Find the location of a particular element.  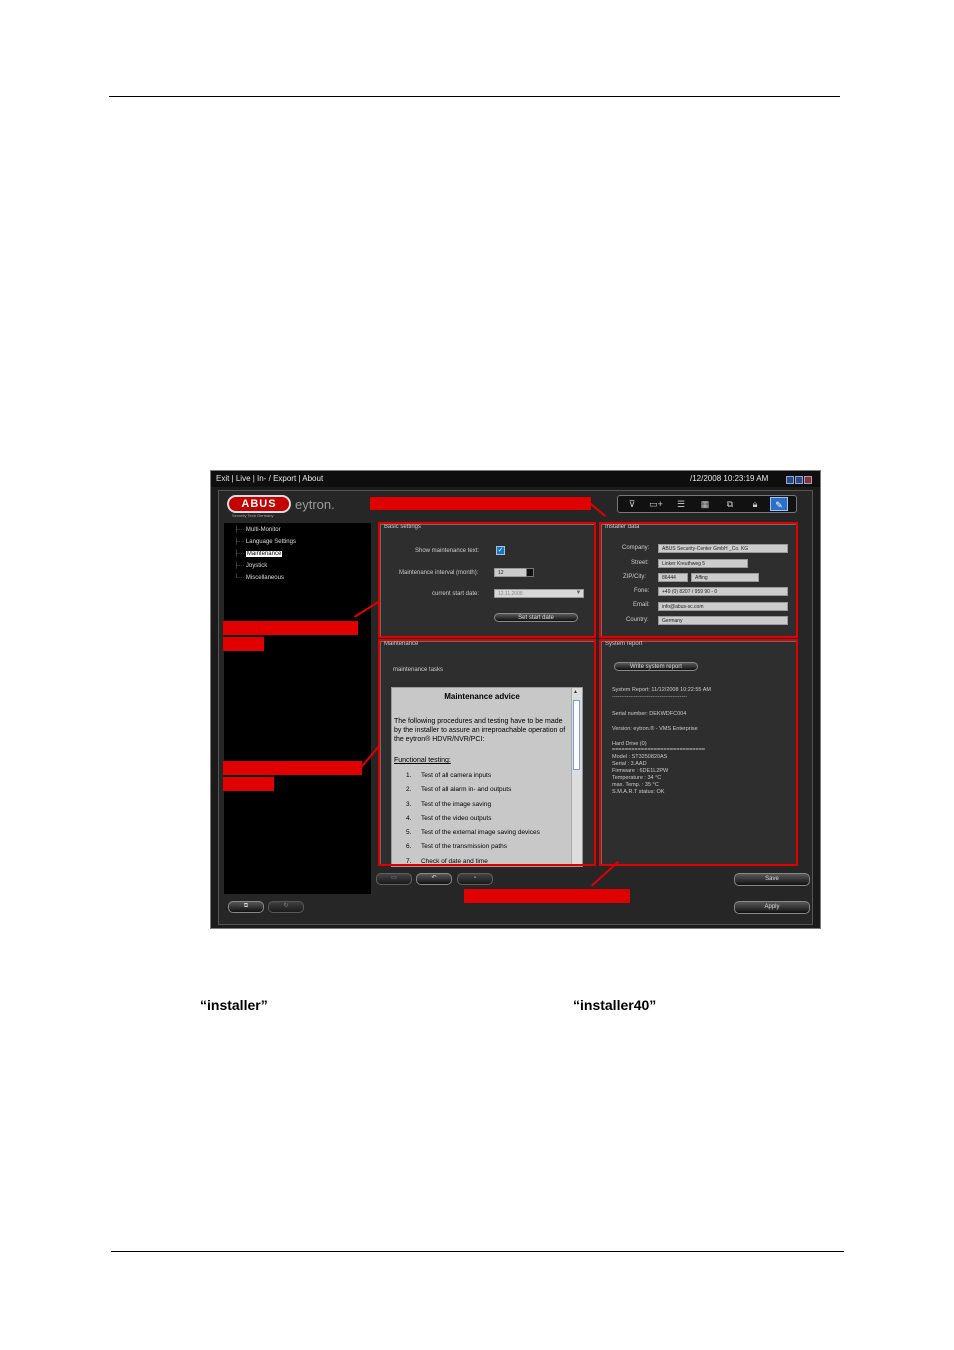

tree-item-miscellaneous: └··· Miscellaneous is located at coordinates (259, 578).